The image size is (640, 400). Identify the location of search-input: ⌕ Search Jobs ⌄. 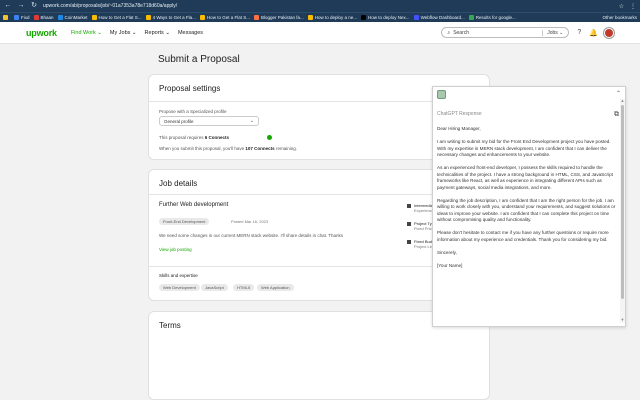
(505, 32).